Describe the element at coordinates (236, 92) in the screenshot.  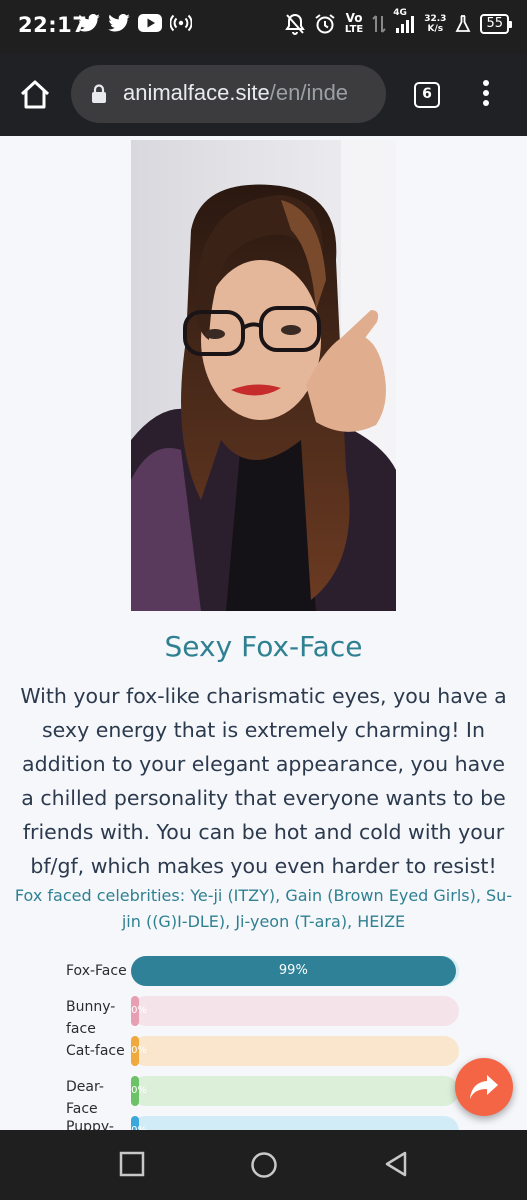
I see `url-text: animalface.site/en/inde` at that location.